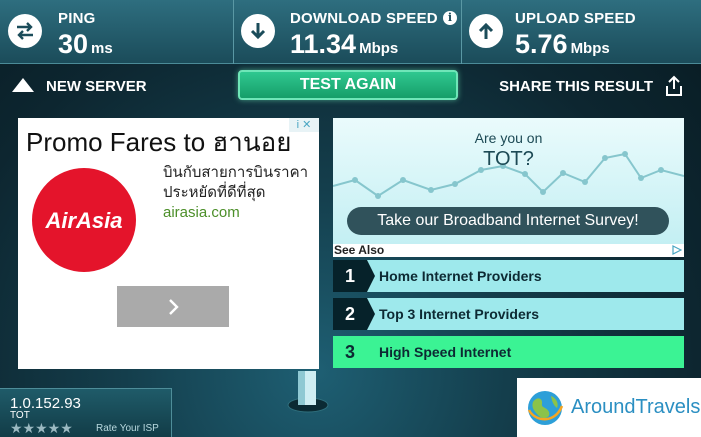 This screenshot has width=701, height=437. What do you see at coordinates (575, 18) in the screenshot?
I see `upload-label: UPLOAD SPEED` at bounding box center [575, 18].